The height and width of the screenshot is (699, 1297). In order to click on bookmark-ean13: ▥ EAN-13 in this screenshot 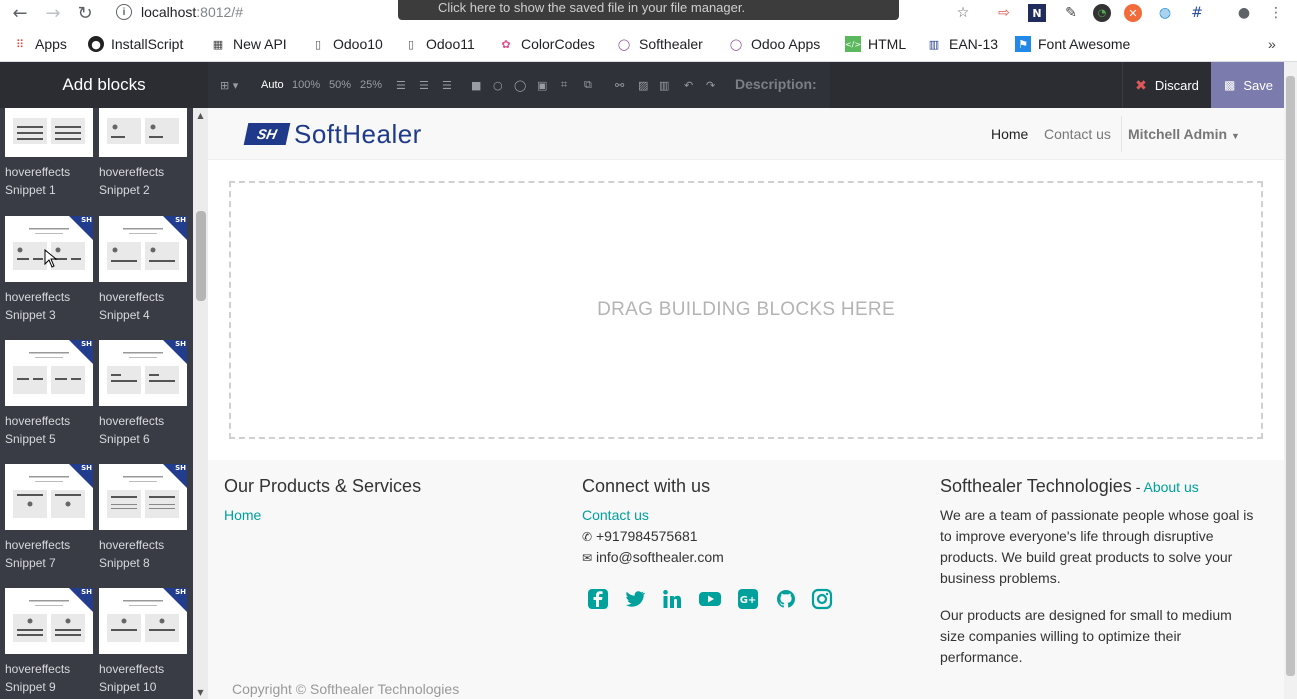, I will do `click(962, 44)`.